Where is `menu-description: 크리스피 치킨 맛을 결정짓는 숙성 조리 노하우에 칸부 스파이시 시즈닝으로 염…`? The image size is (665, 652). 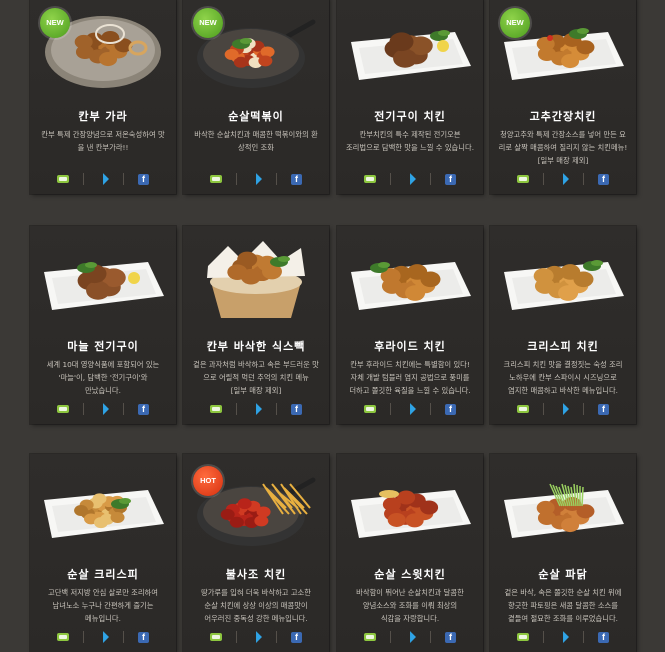 menu-description: 크리스피 치킨 맛을 결정짓는 숙성 조리 노하우에 칸부 스파이시 시즈닝으로 염… is located at coordinates (563, 377).